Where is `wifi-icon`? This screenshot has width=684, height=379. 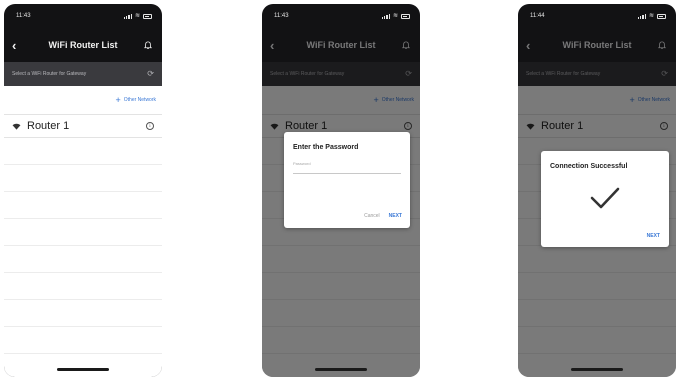
wifi-icon is located at coordinates (16, 126).